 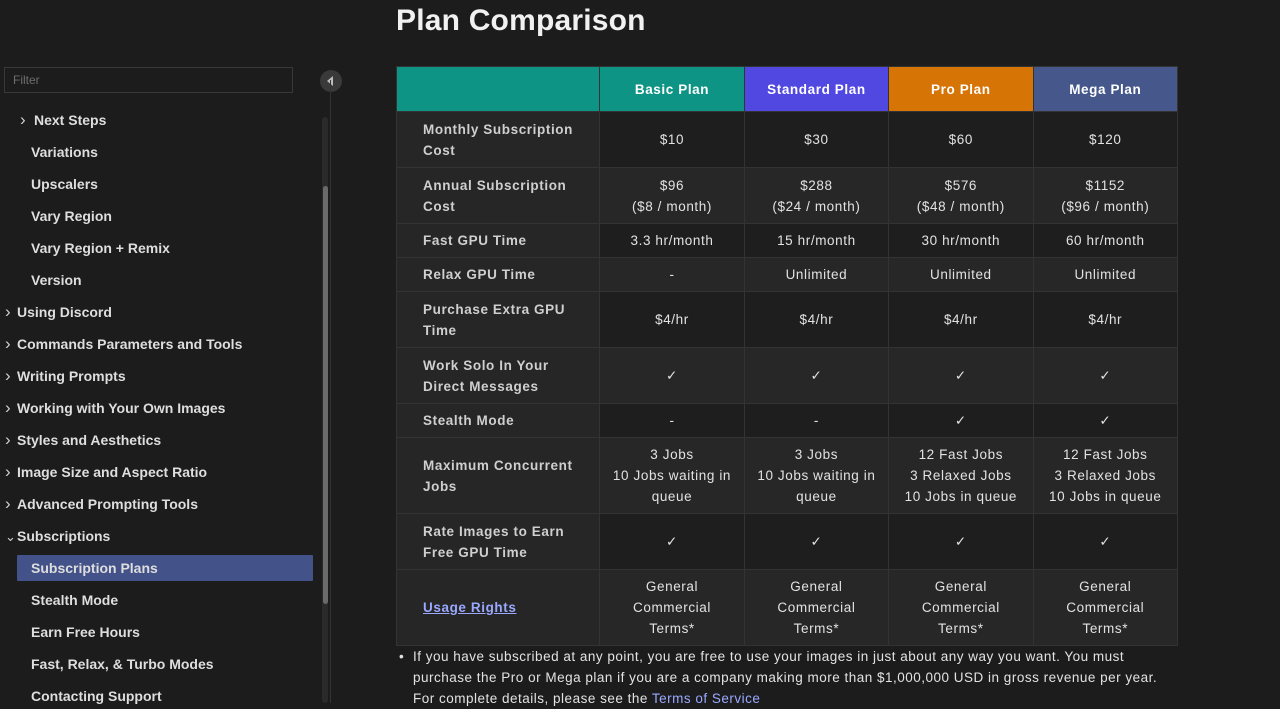 I want to click on sidebar-item: Variations, so click(x=57, y=152).